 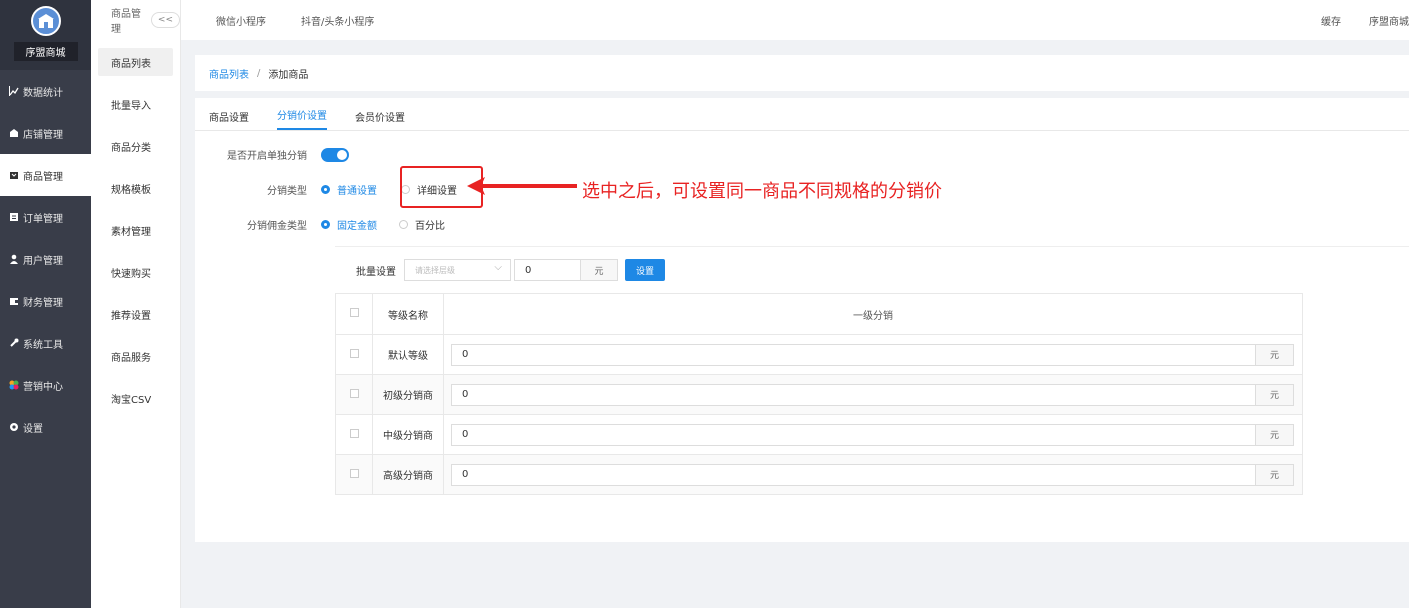 I want to click on marketing-icon, so click(x=14, y=385).